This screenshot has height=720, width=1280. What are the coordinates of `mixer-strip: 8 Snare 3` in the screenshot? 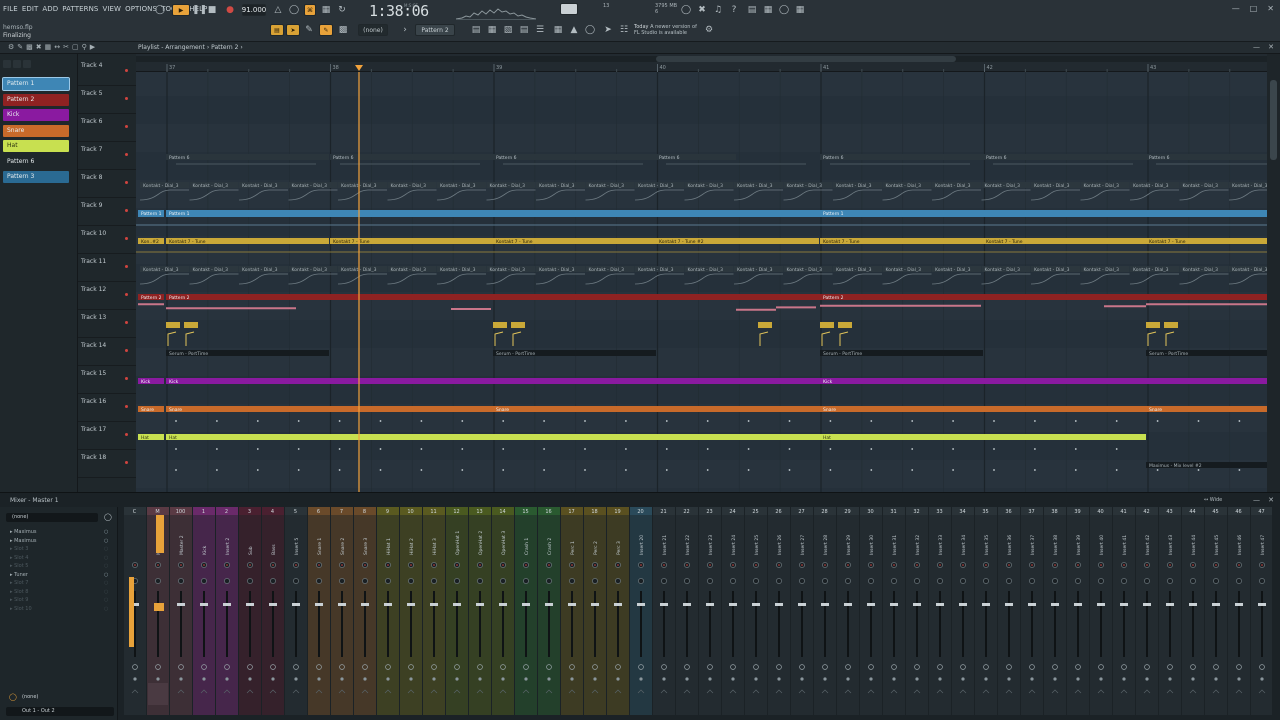 It's located at (365, 611).